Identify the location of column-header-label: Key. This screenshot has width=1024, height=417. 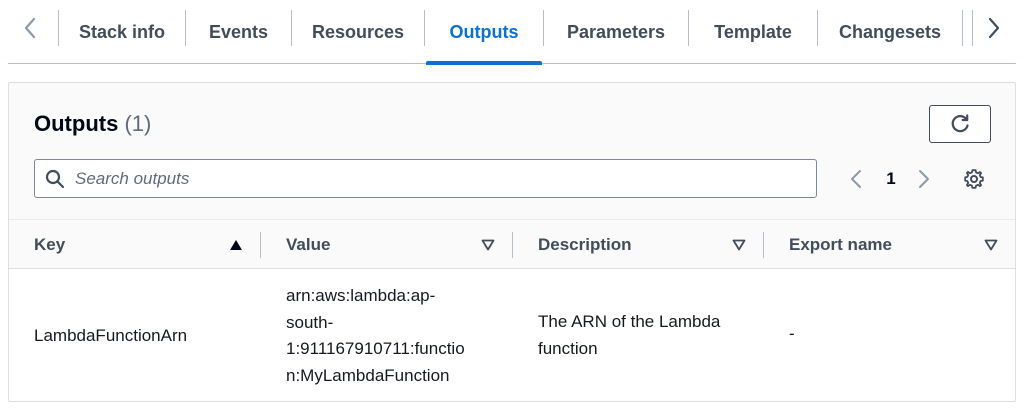
(50, 244).